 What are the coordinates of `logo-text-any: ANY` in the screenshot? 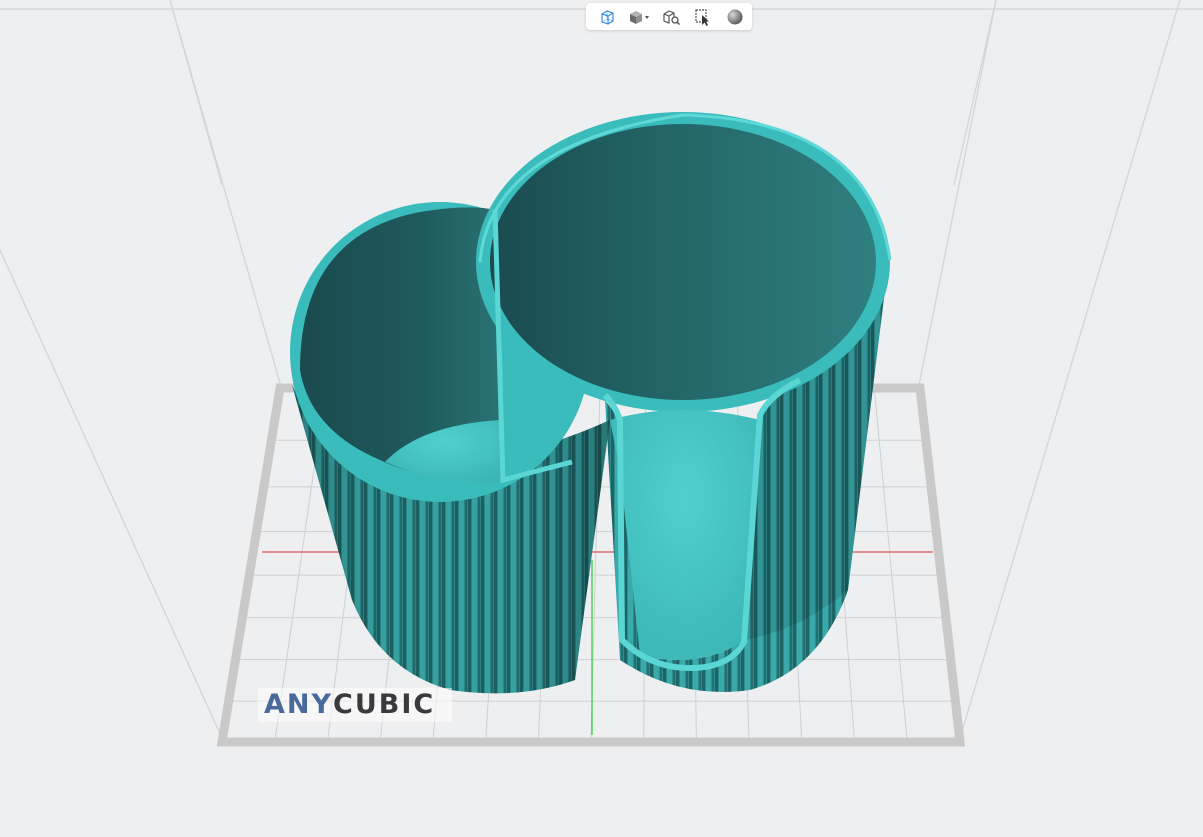 It's located at (299, 704).